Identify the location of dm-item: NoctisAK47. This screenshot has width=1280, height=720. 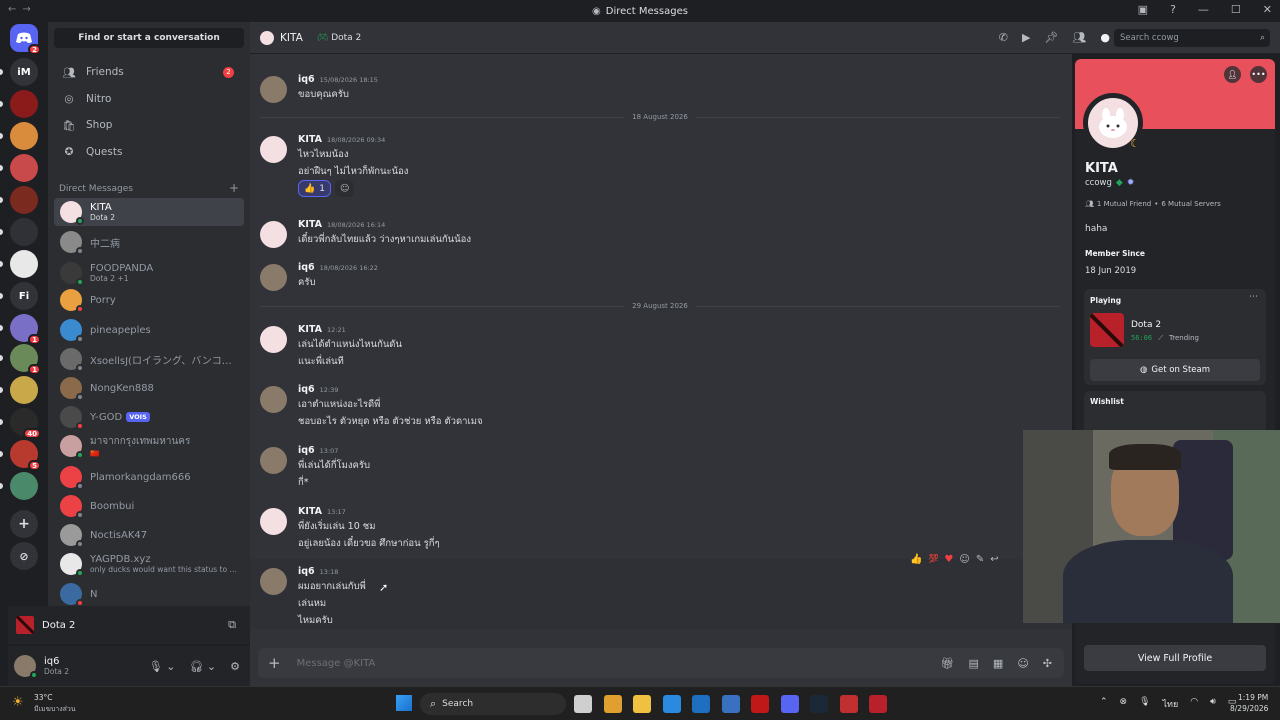
(149, 535).